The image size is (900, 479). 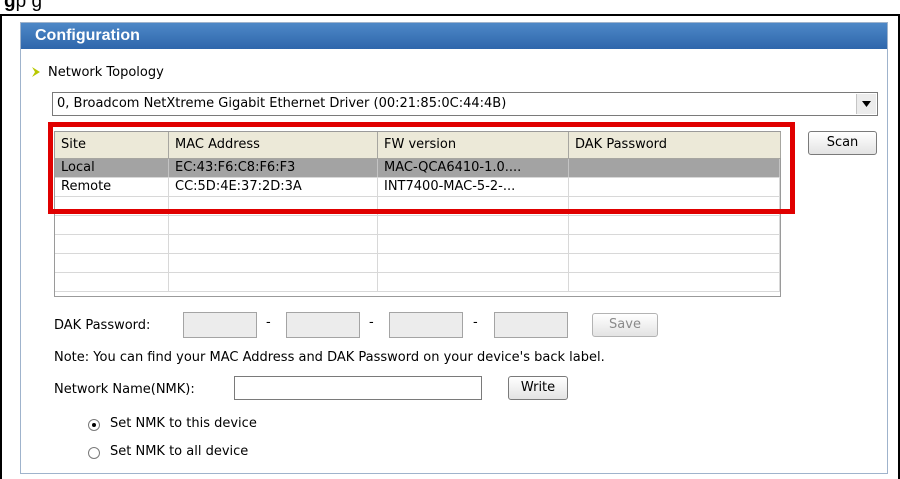 I want to click on set-nmk-this-device-label: Set NMK to this device, so click(x=183, y=423).